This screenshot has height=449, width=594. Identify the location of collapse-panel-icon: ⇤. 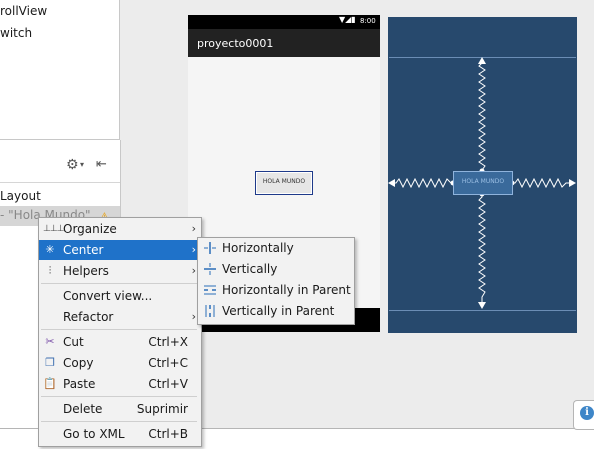
(104, 165).